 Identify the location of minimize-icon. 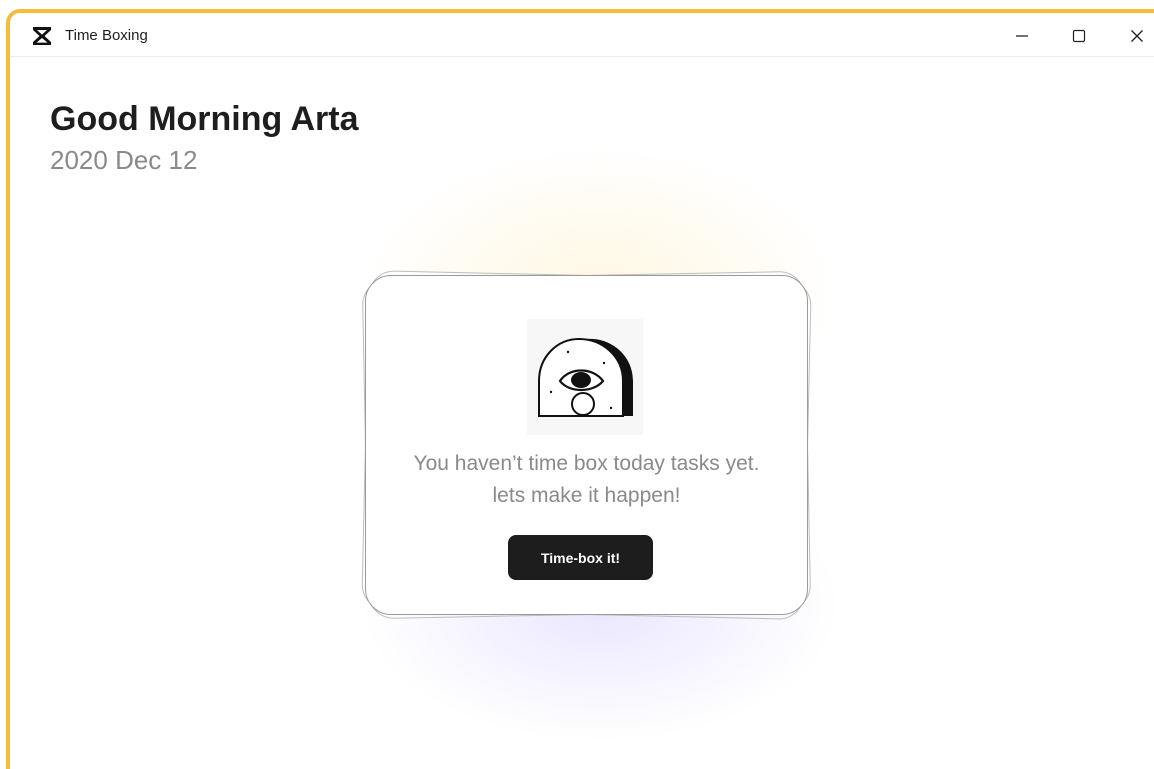
(1022, 36).